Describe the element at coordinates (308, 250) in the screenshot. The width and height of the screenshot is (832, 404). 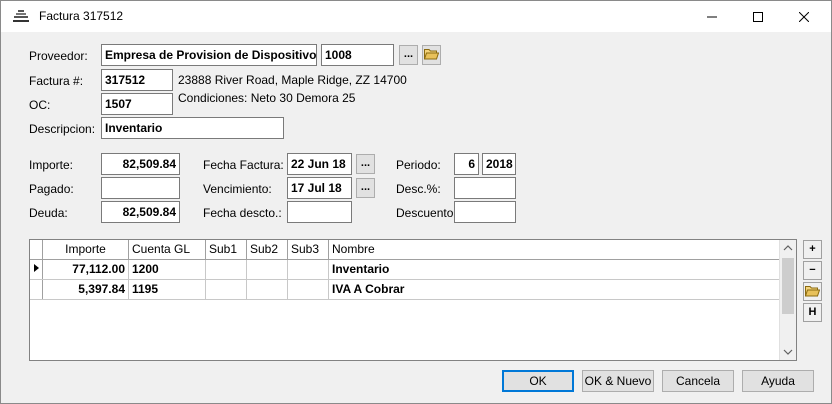
I see `col-header-sub3: Sub3` at that location.